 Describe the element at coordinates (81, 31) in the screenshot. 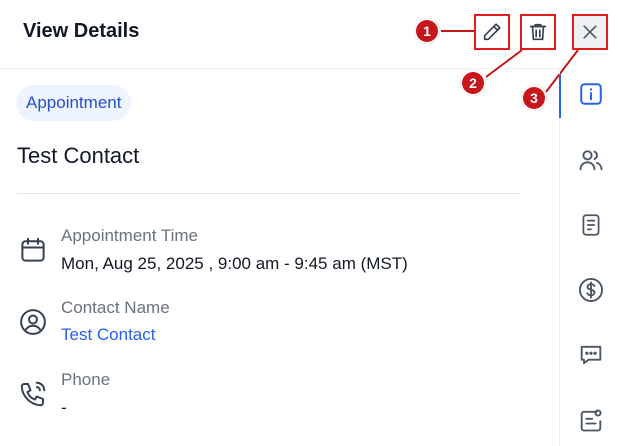

I see `page-title: View Details` at that location.